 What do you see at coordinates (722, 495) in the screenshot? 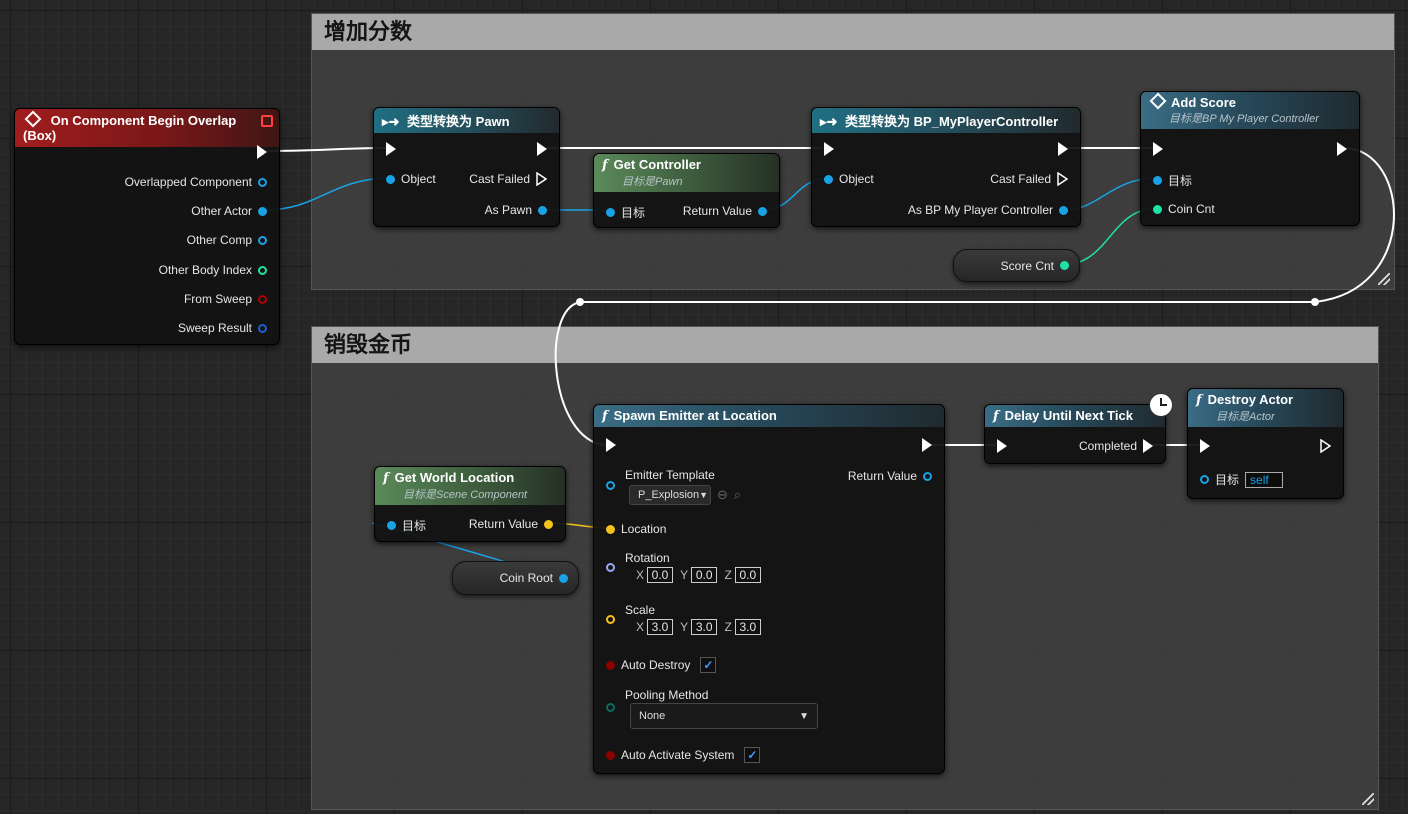
I see `use-selected-icon: ⊖` at bounding box center [722, 495].